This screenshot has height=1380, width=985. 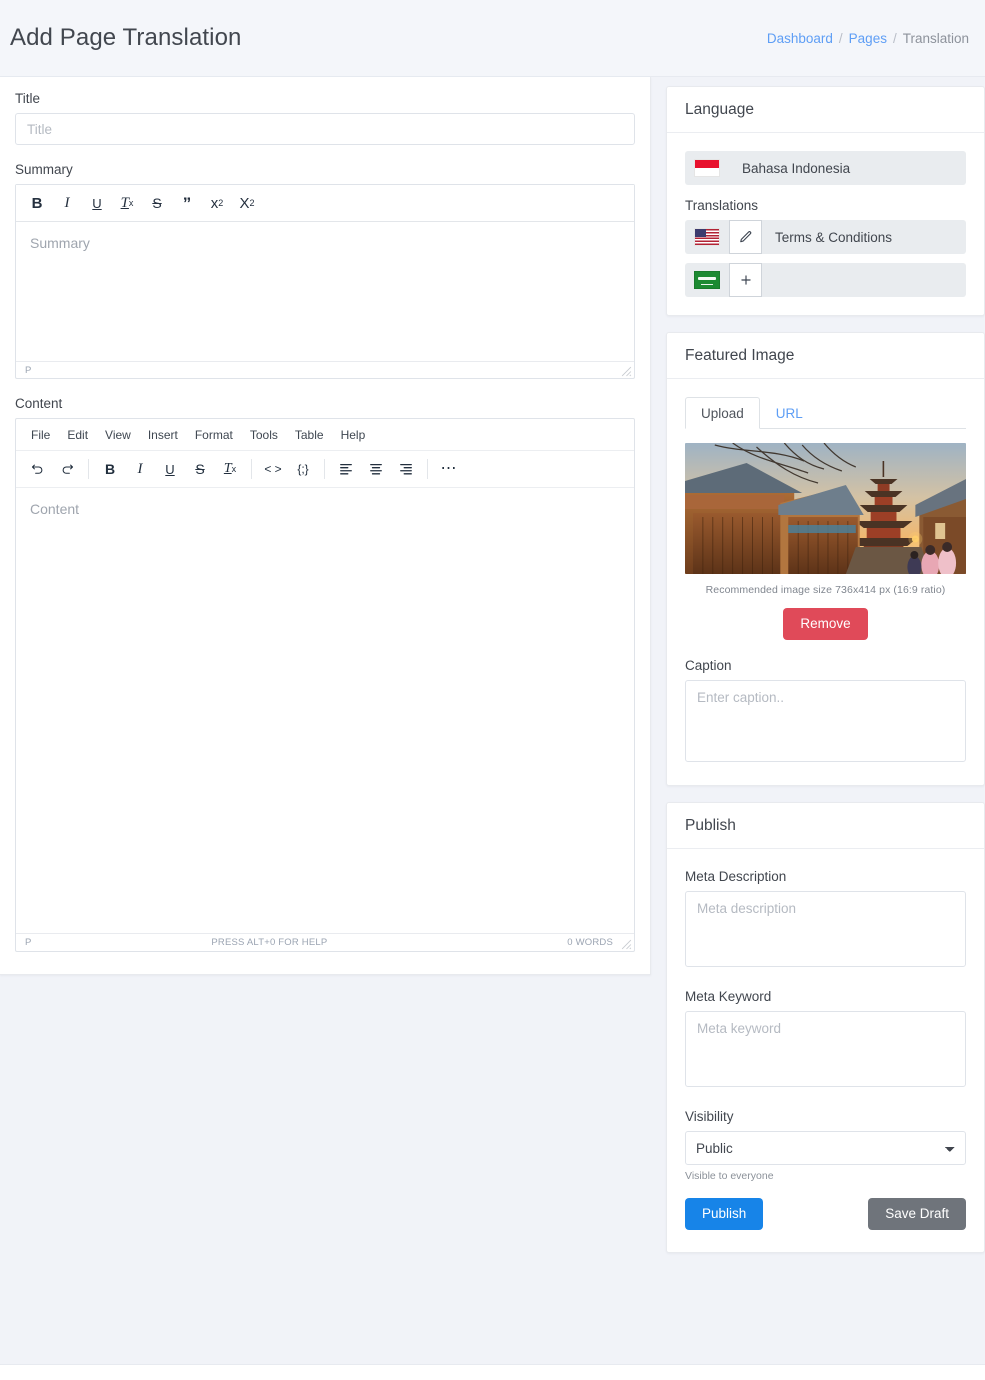 What do you see at coordinates (28, 98) in the screenshot?
I see `title-label: Title` at bounding box center [28, 98].